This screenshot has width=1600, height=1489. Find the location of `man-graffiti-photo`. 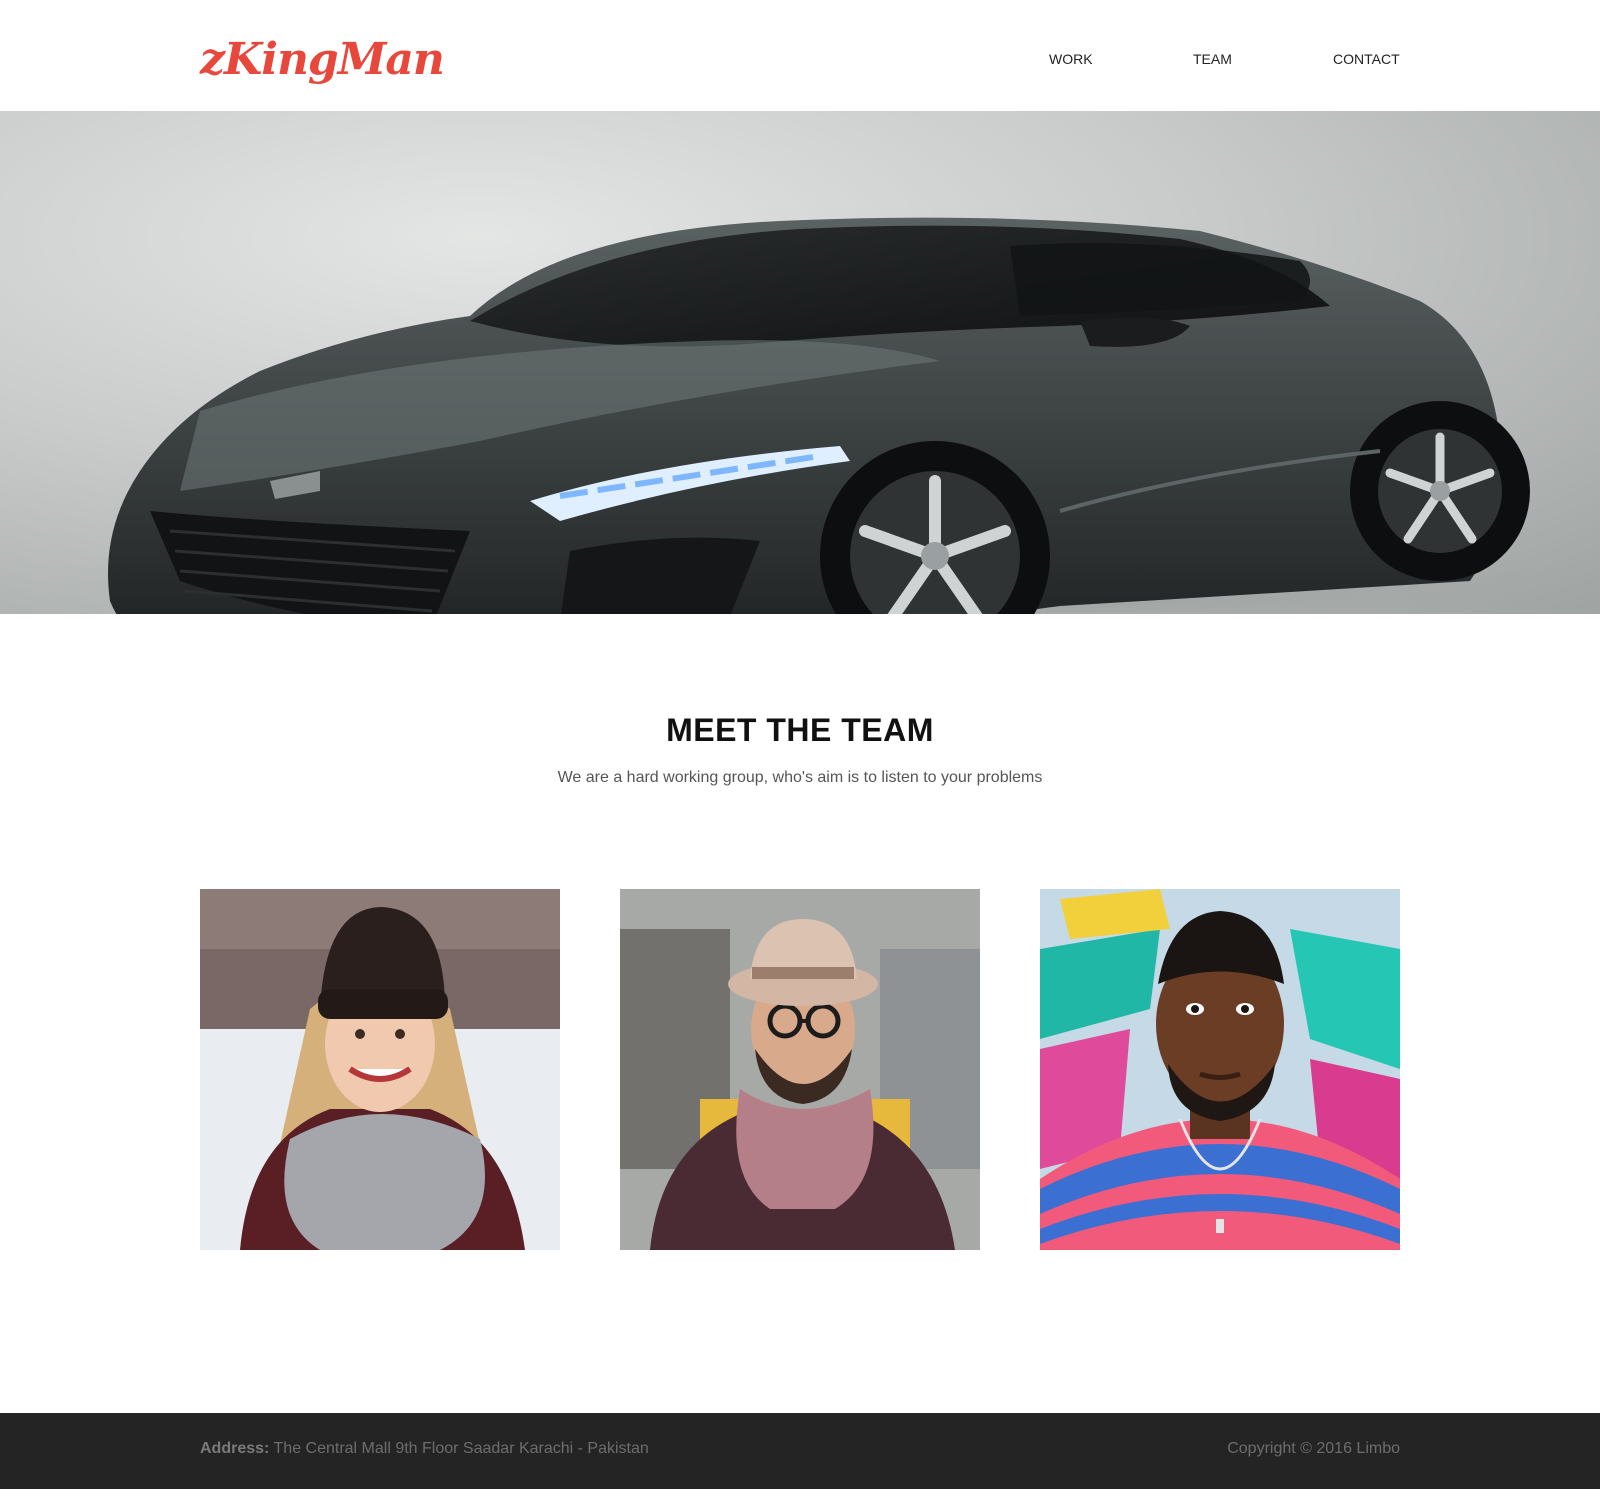

man-graffiti-photo is located at coordinates (1220, 1069).